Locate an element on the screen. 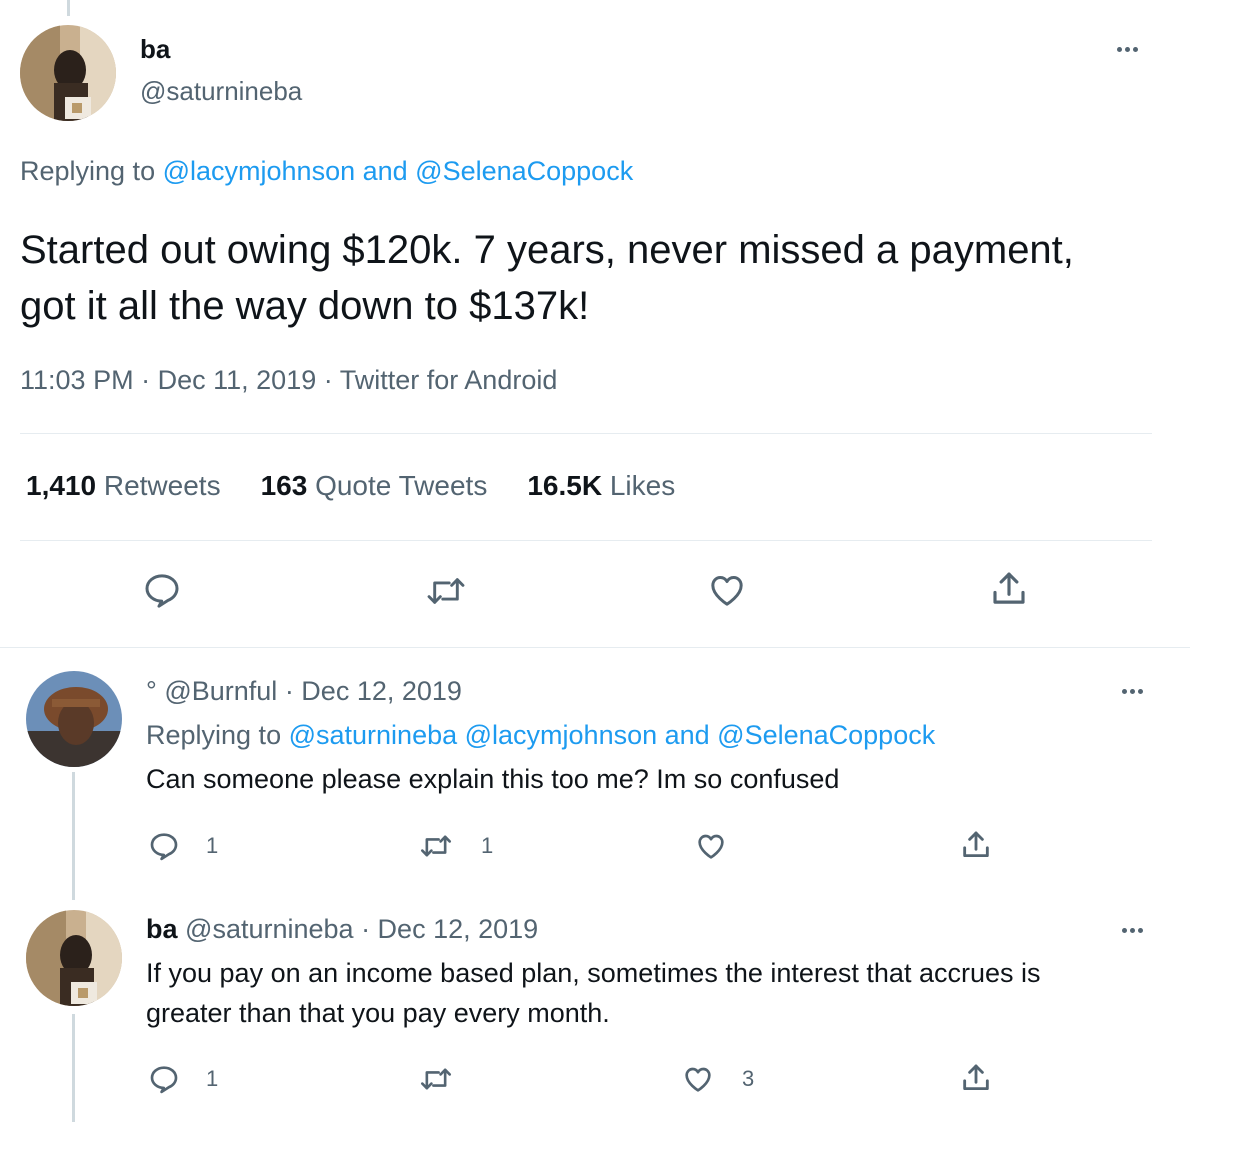 The width and height of the screenshot is (1234, 1164). reply-author-name: ° is located at coordinates (151, 691).